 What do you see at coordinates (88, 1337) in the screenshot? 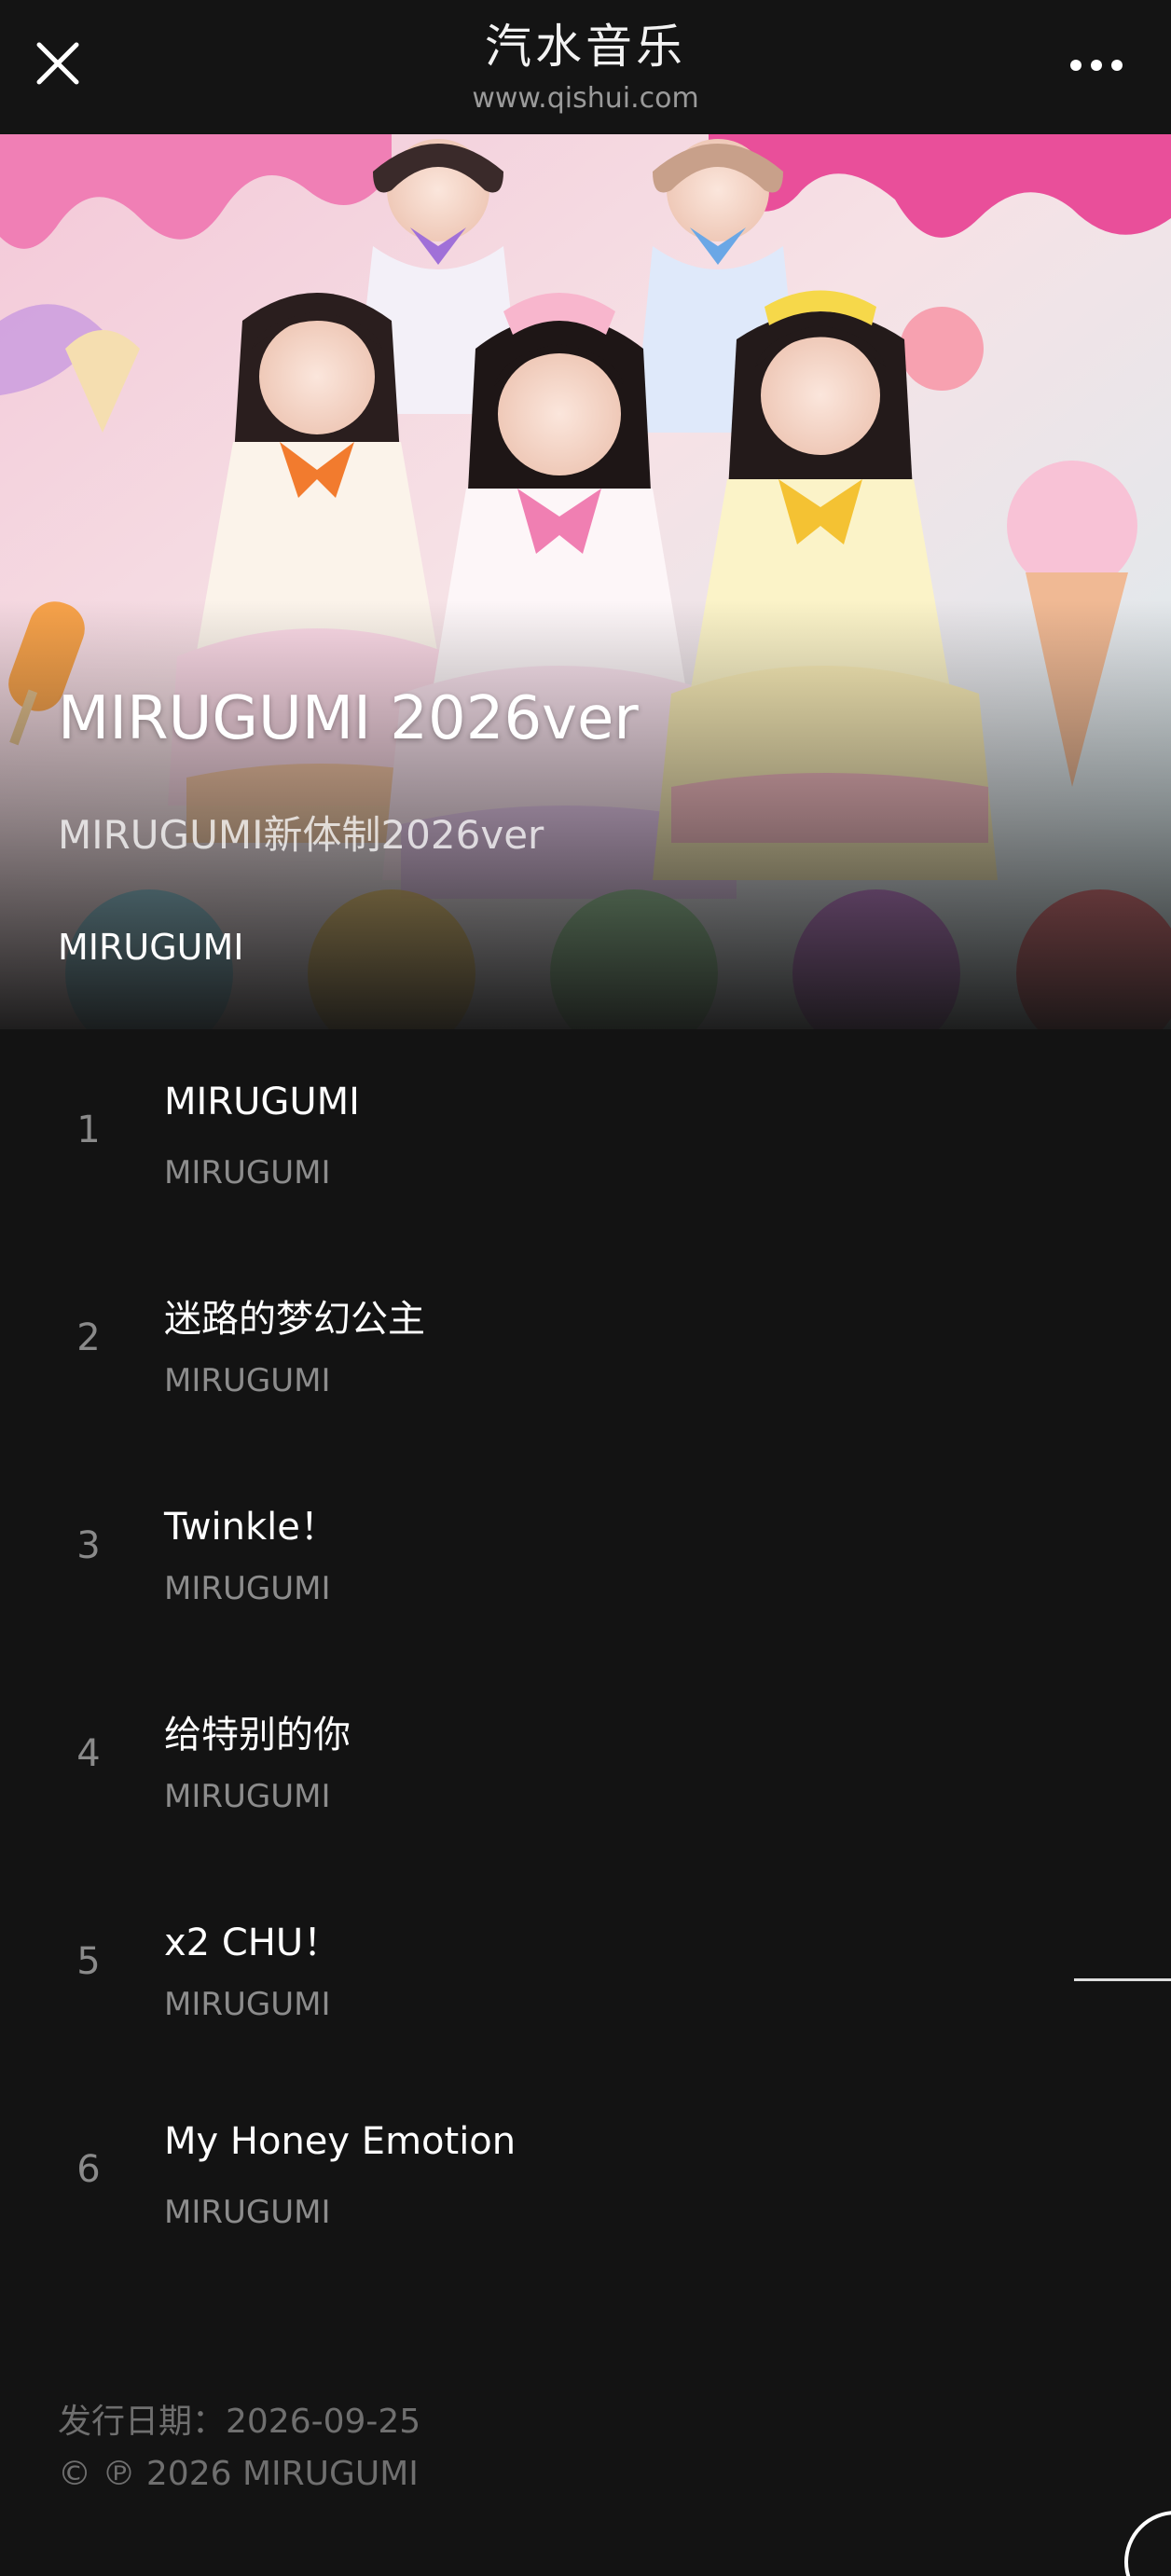
I see `track-number: 2` at bounding box center [88, 1337].